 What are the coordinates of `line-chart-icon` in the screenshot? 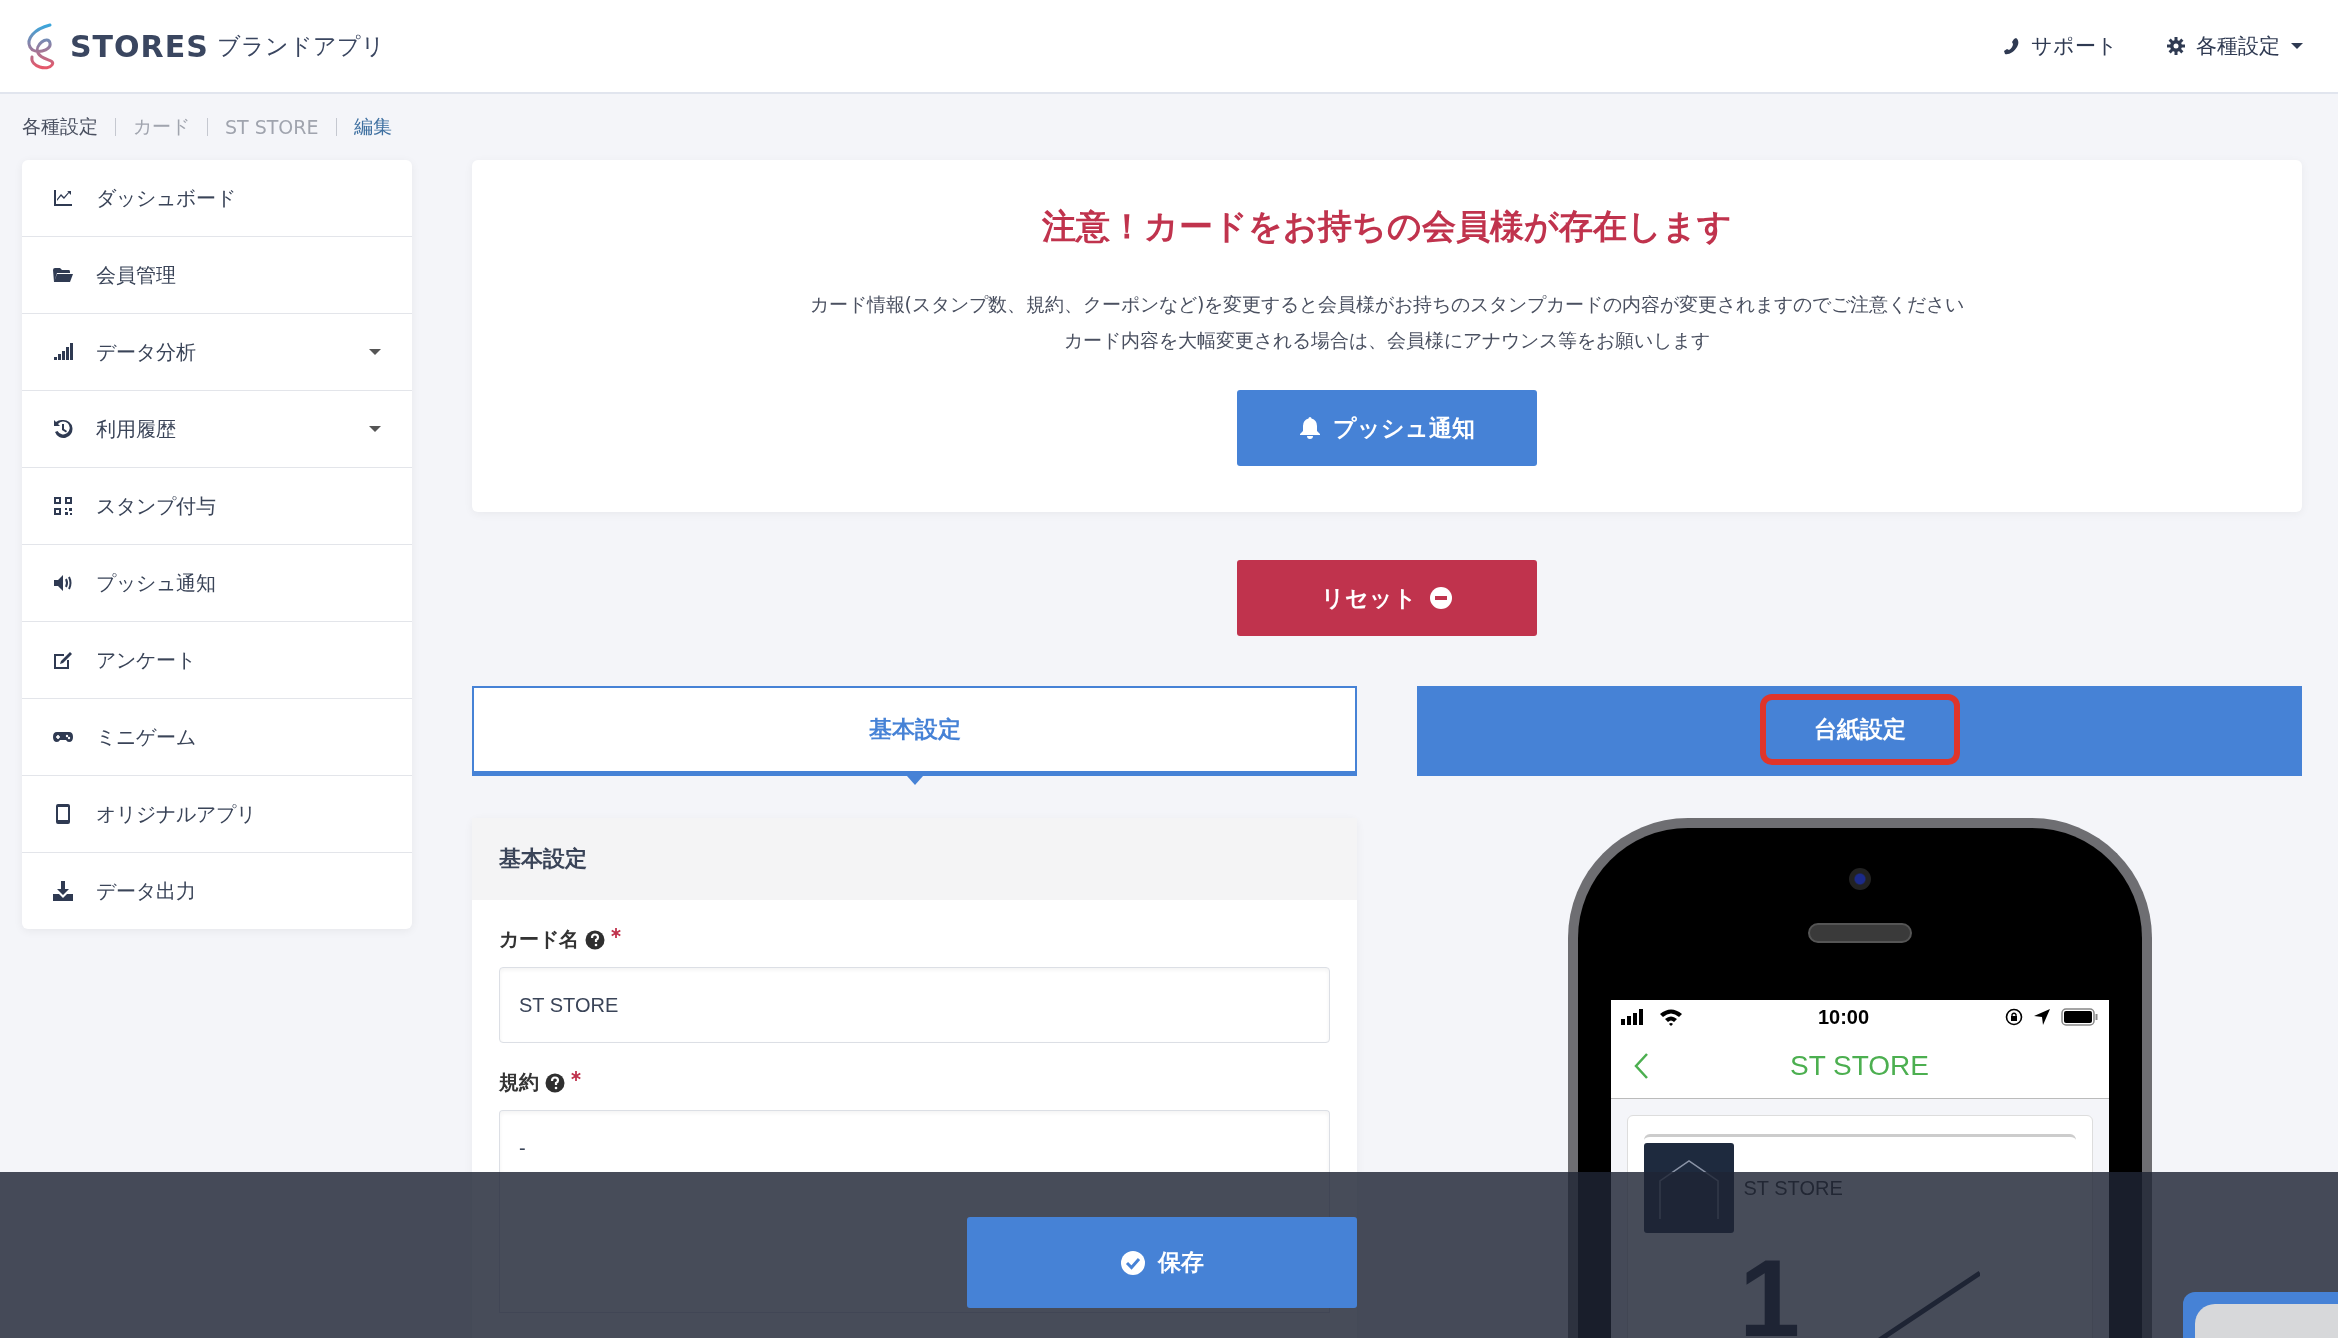 It's located at (63, 198).